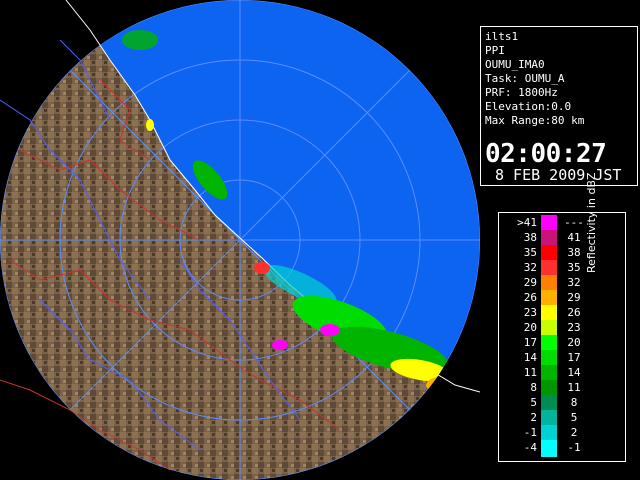  Describe the element at coordinates (502, 36) in the screenshot. I see `radar-name: ilts1` at that location.